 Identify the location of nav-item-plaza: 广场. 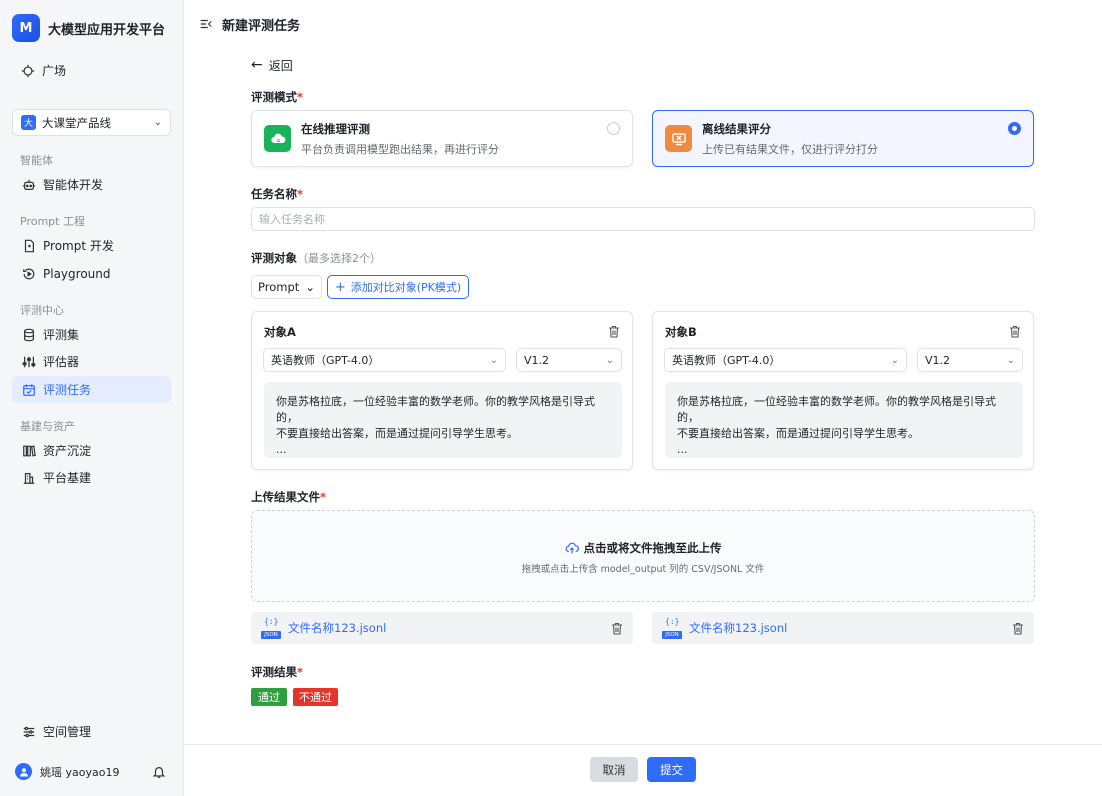
(43, 70).